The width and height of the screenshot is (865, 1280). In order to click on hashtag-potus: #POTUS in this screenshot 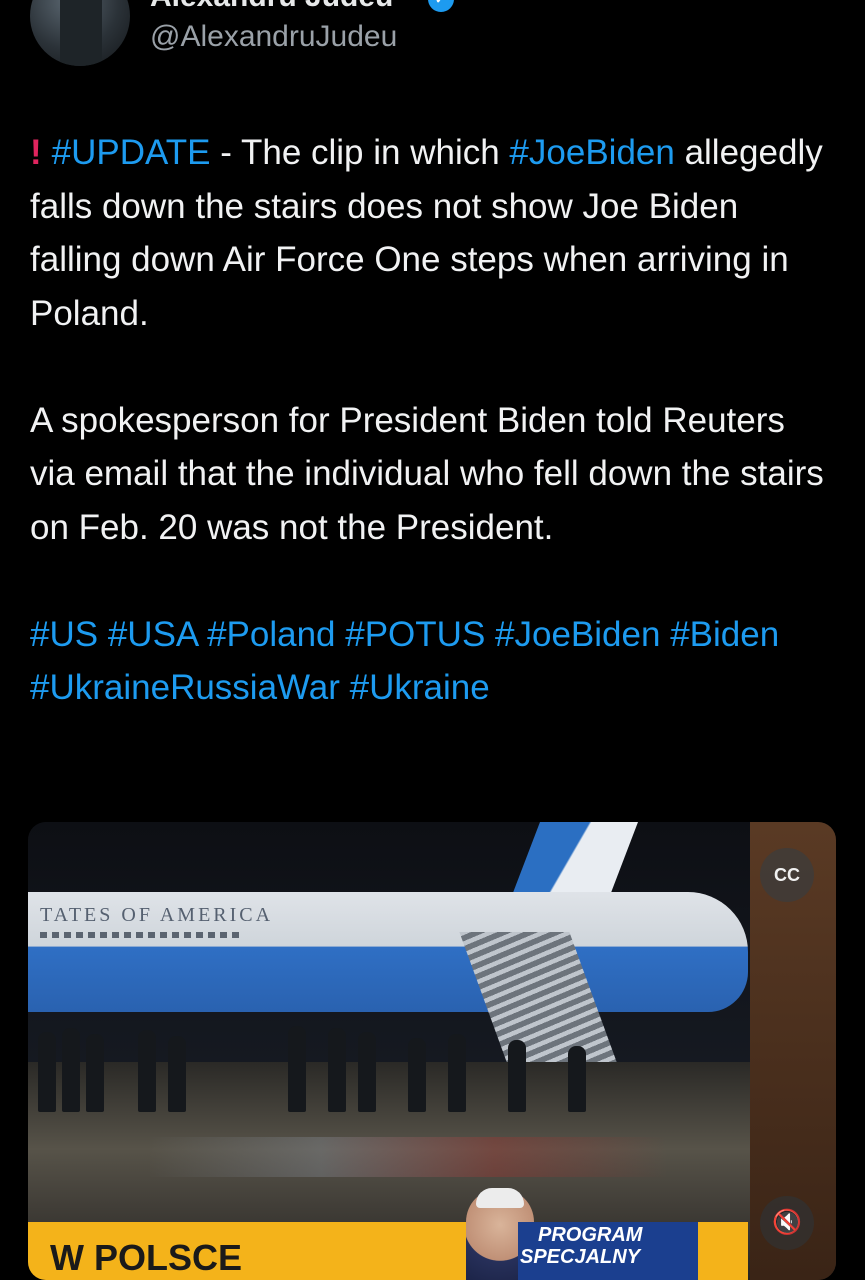, I will do `click(415, 634)`.